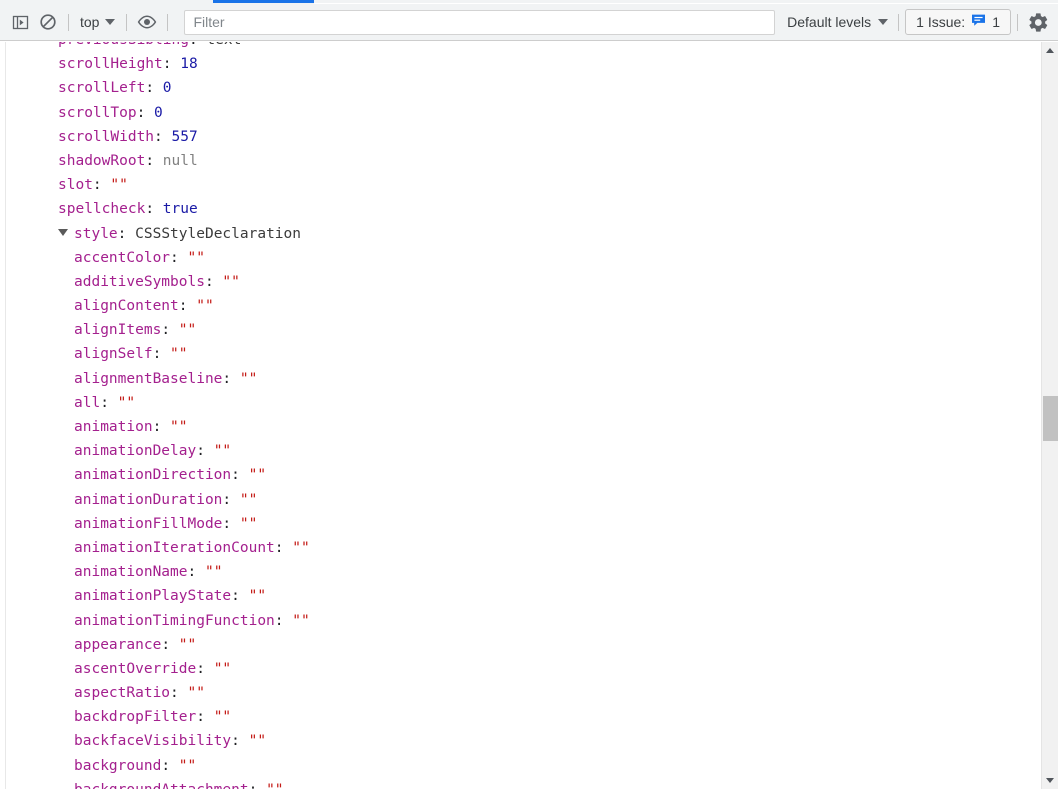 This screenshot has width=1058, height=789. What do you see at coordinates (90, 22) in the screenshot?
I see `execution-context-label: top` at bounding box center [90, 22].